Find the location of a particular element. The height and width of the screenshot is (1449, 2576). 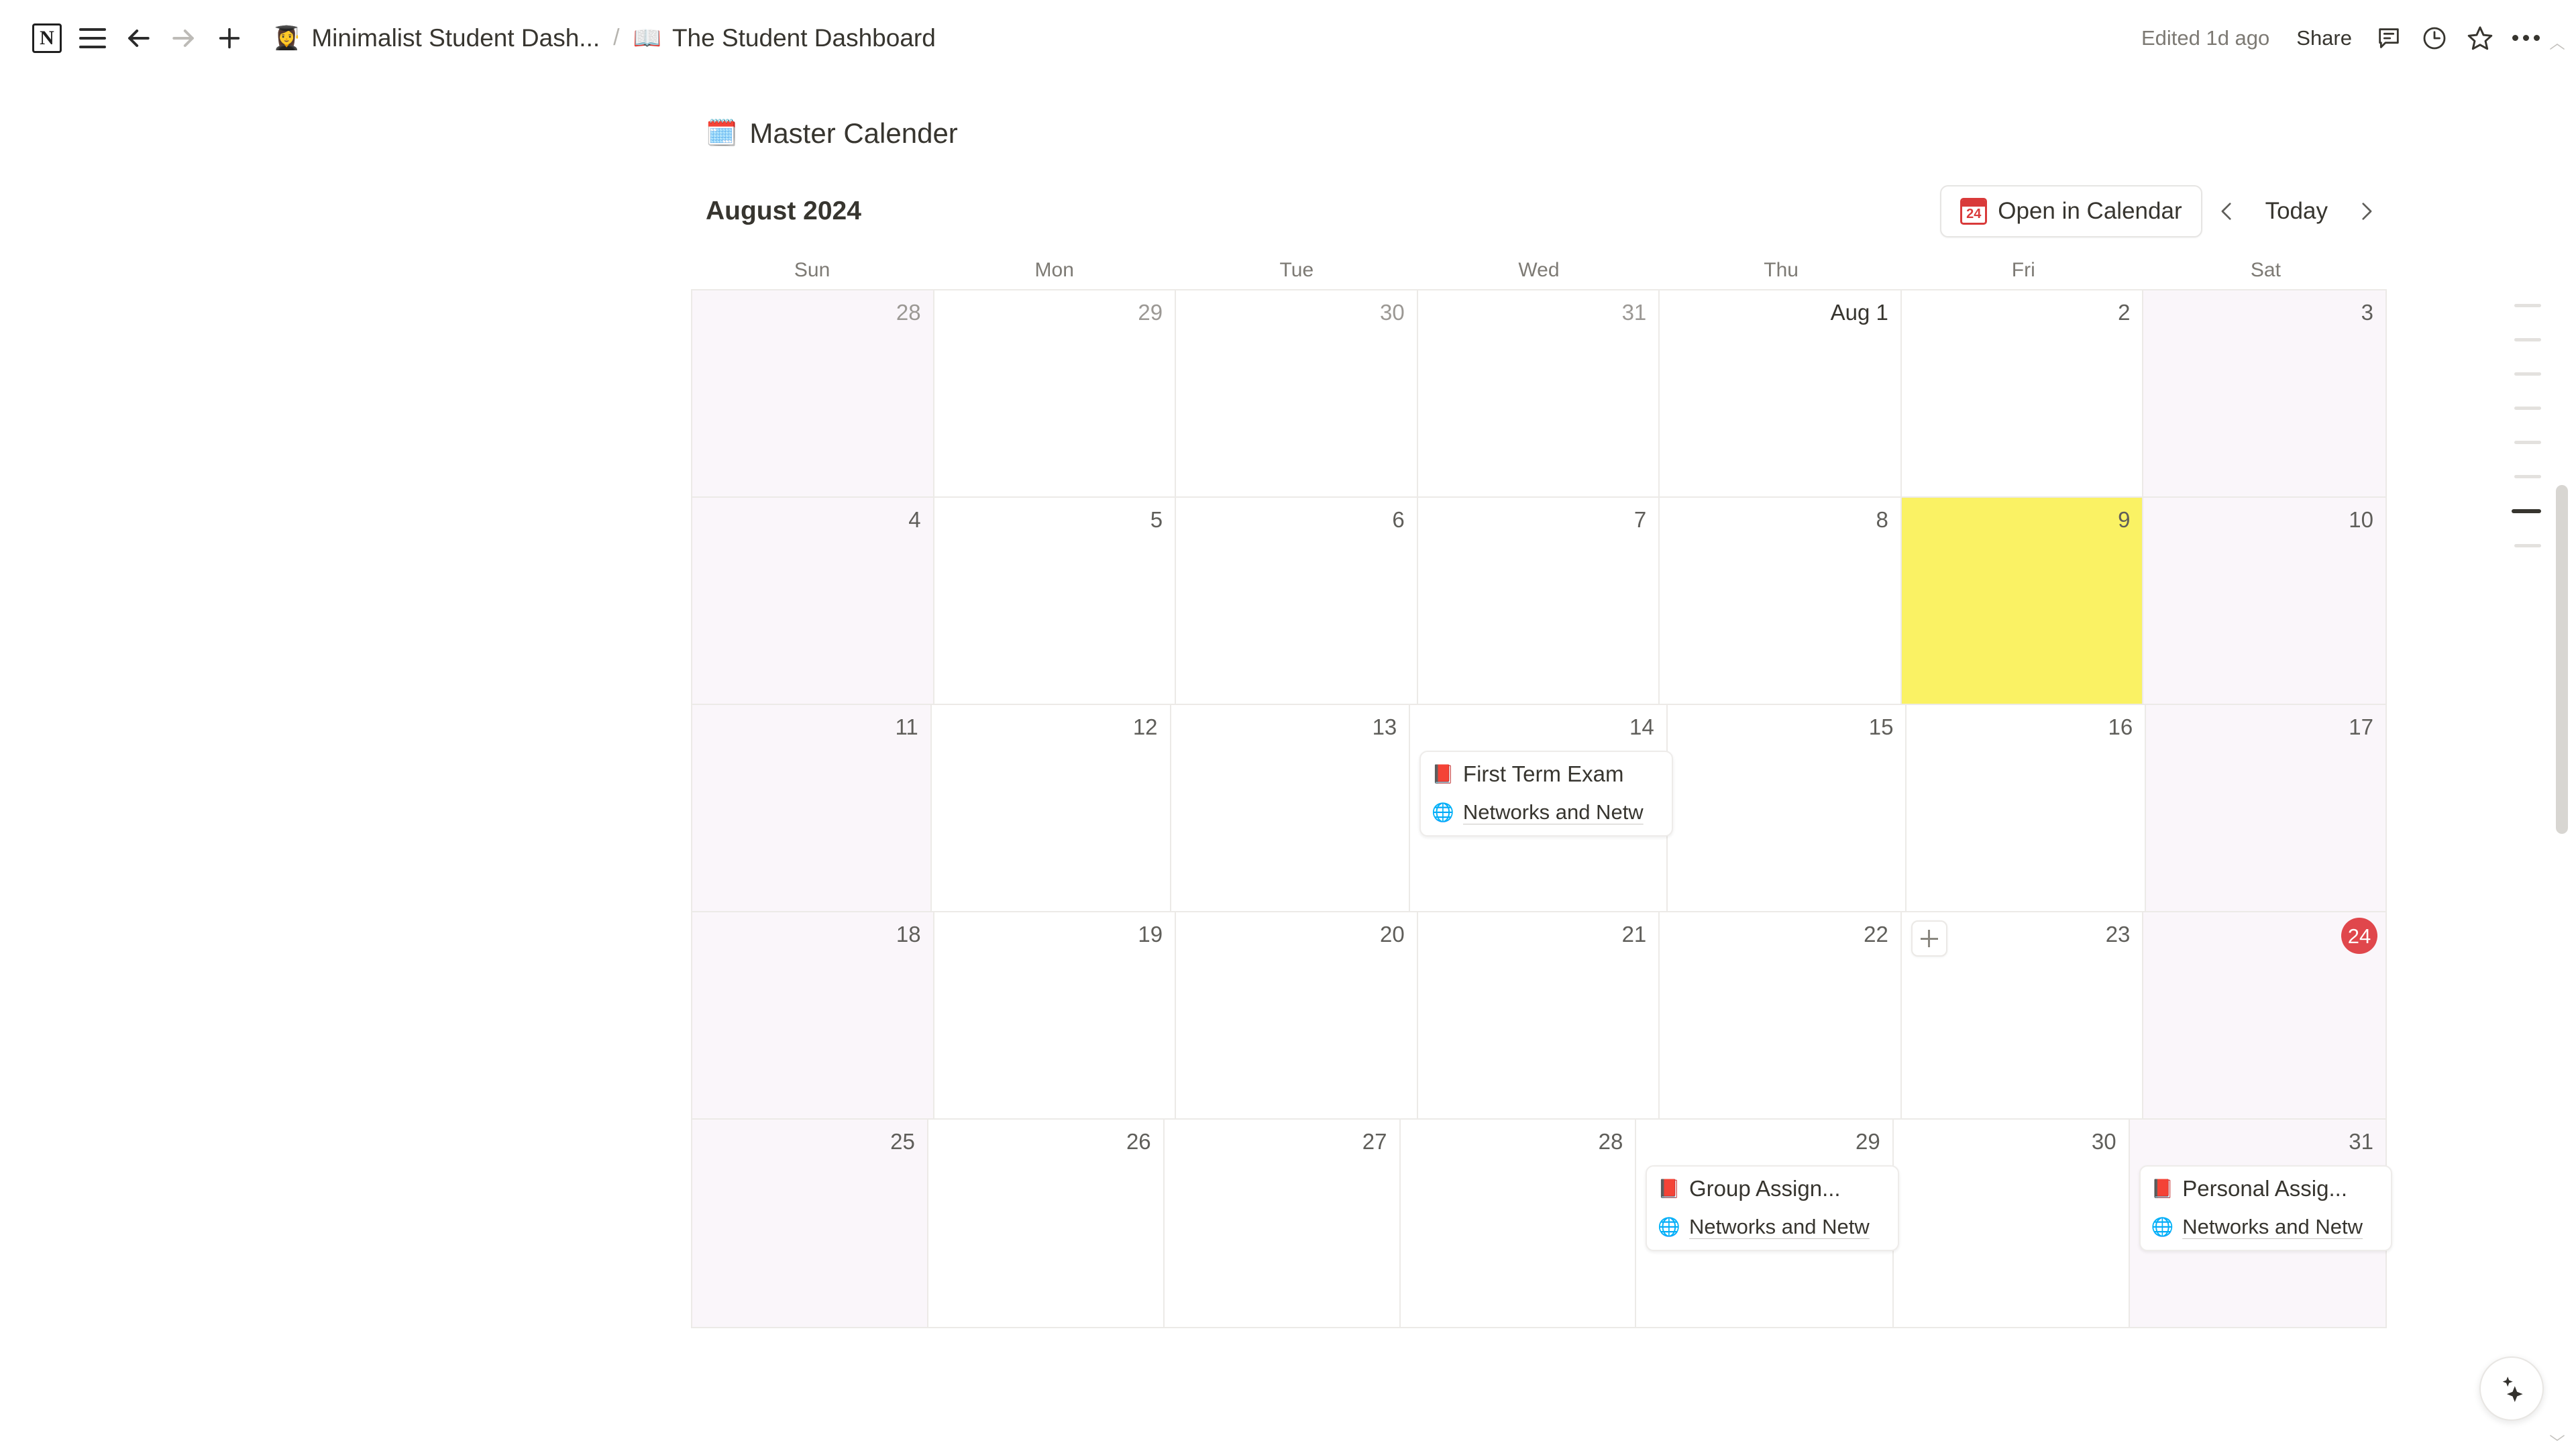

calendar-day-cell: 19 is located at coordinates (1055, 1015).